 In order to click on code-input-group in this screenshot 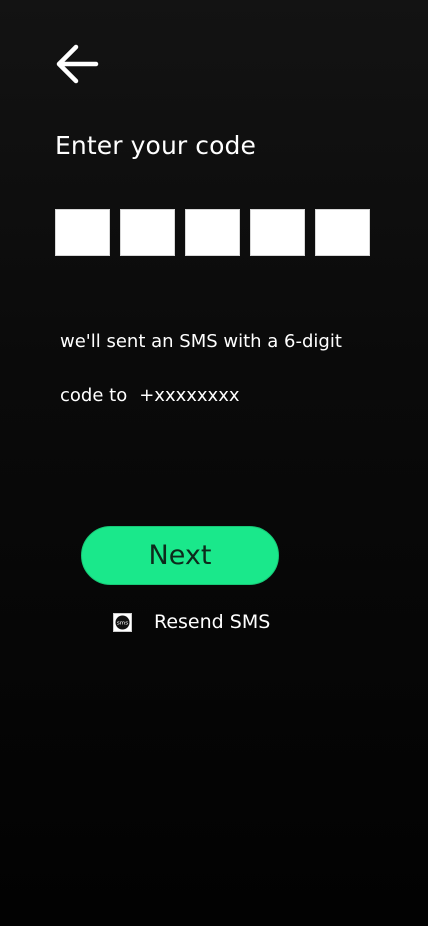, I will do `click(212, 232)`.